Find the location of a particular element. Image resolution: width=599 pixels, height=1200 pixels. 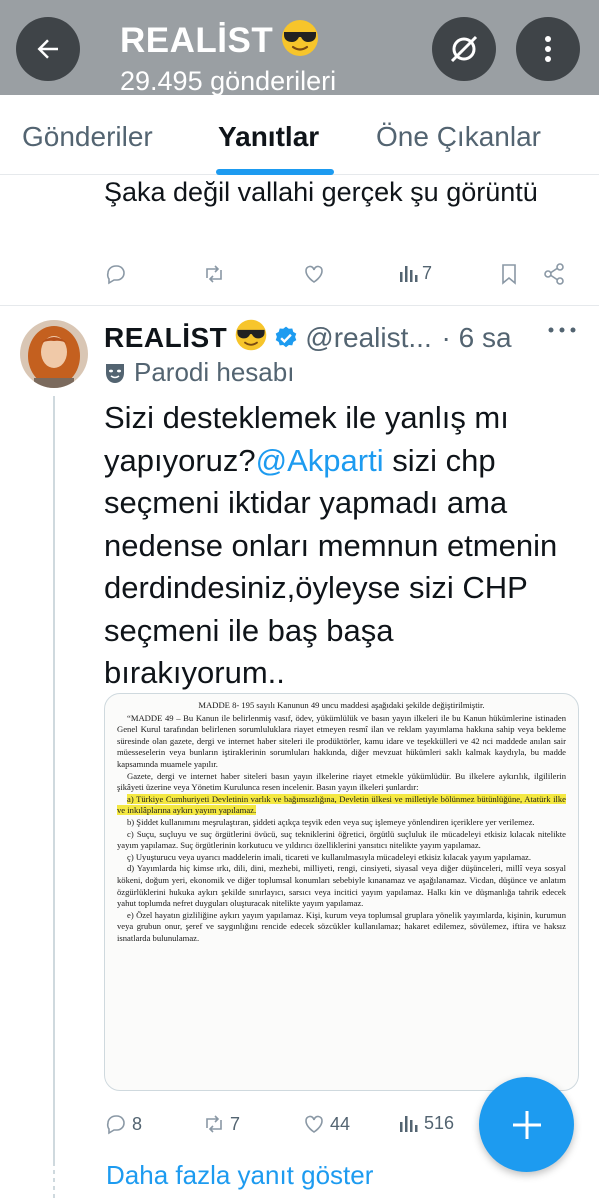

profile-header: REALİST 29.495 gönderileri is located at coordinates (299, 47).